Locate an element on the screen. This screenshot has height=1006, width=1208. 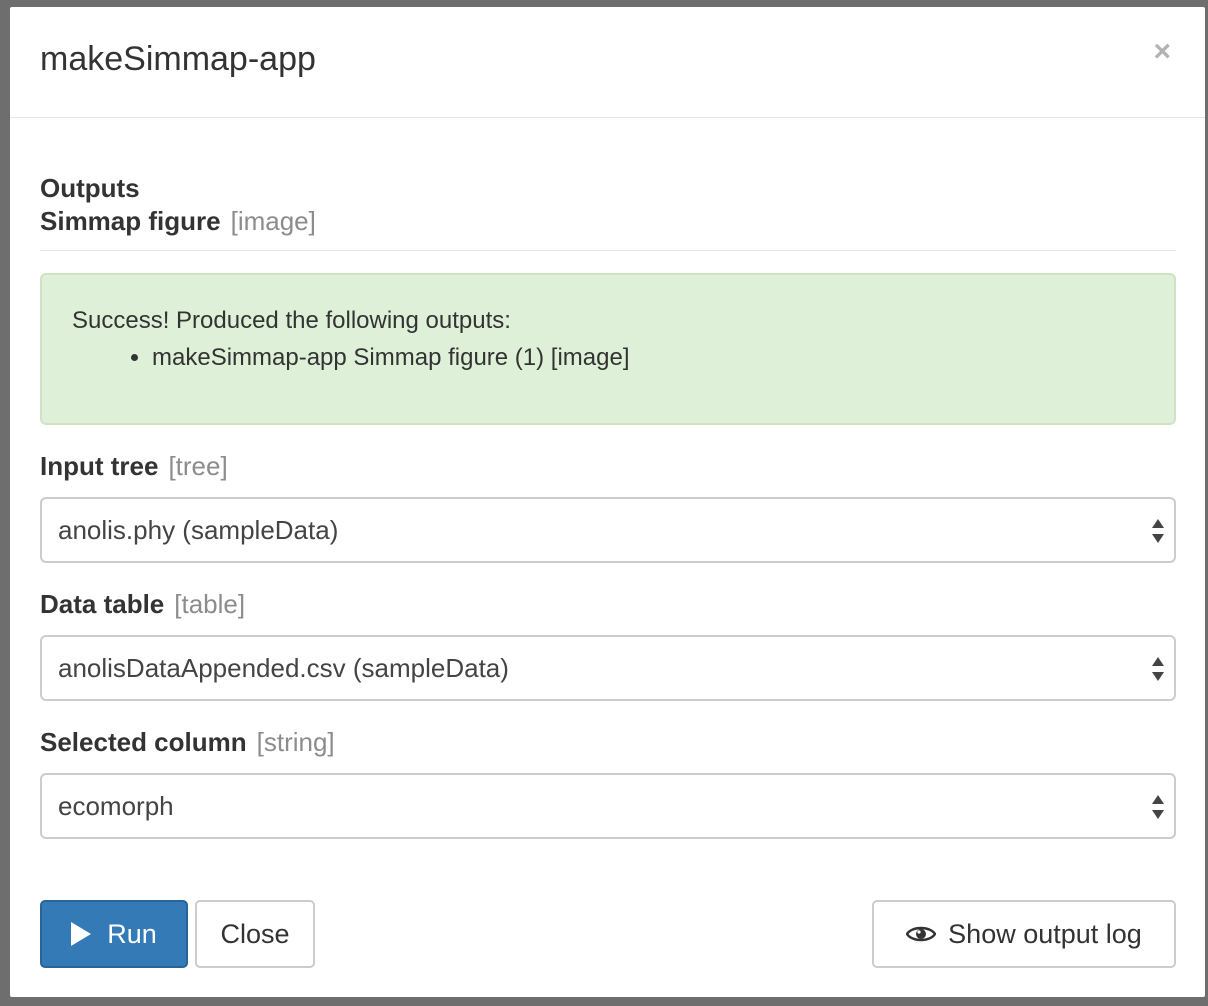
data-table-select: anolisDataAppended.csv (sampleData) is located at coordinates (608, 668).